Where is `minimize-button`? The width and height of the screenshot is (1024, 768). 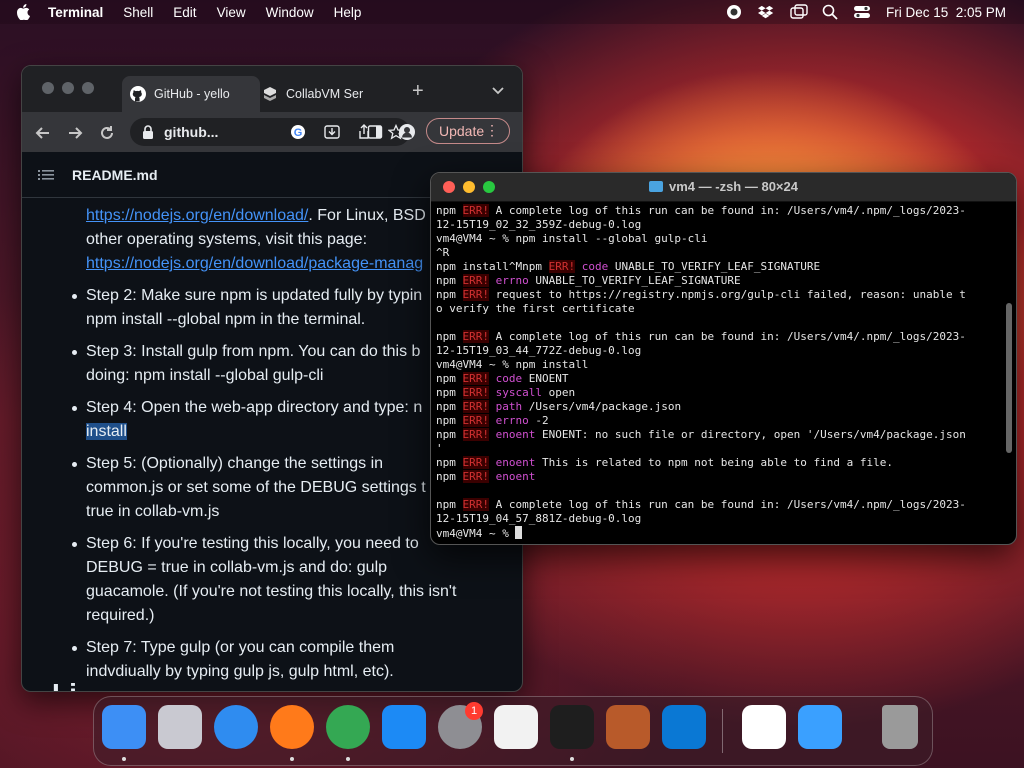 minimize-button is located at coordinates (68, 88).